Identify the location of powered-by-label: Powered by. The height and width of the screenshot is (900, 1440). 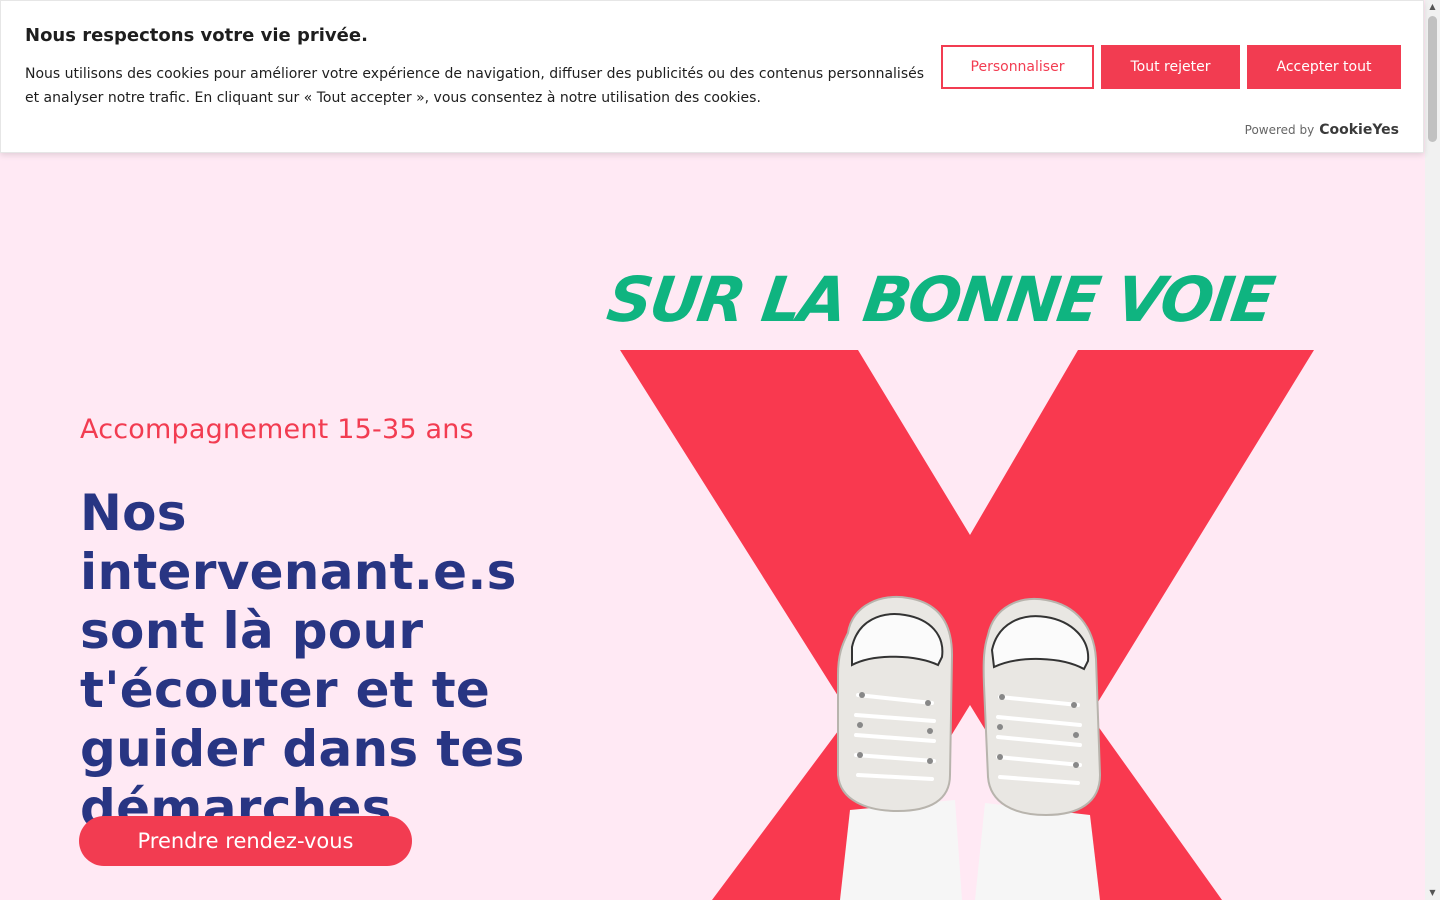
(1279, 130).